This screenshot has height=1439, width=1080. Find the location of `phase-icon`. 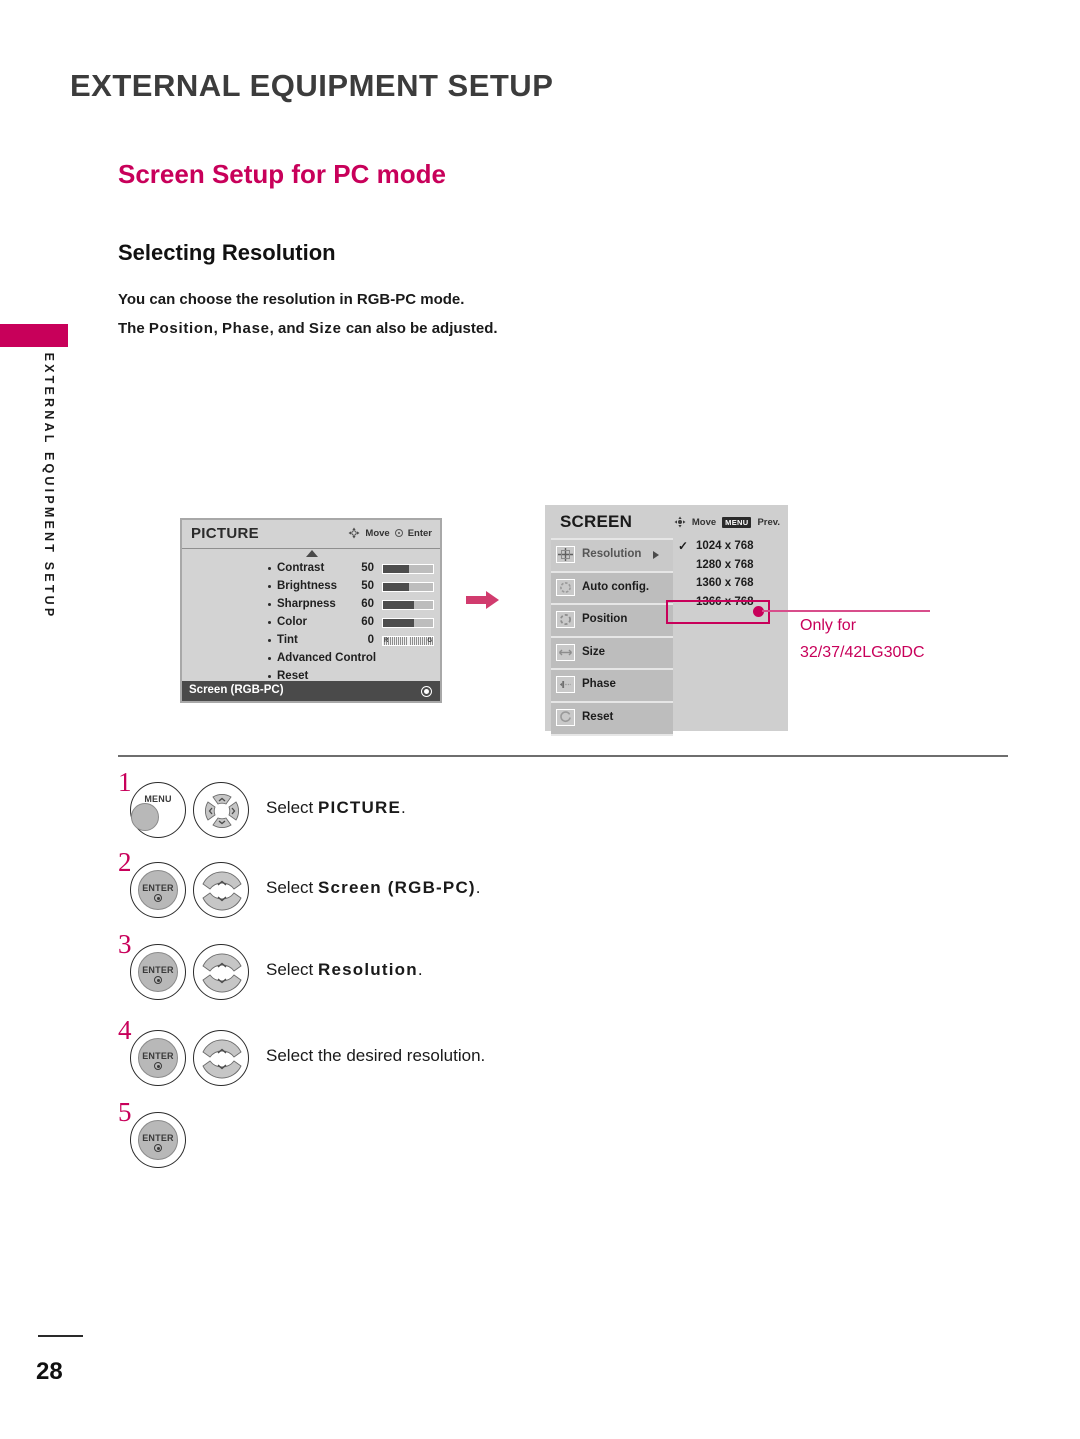

phase-icon is located at coordinates (565, 685).